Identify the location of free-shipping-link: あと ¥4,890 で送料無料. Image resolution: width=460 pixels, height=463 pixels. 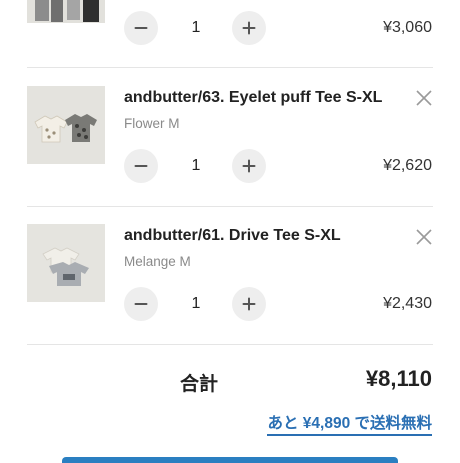
(349, 423).